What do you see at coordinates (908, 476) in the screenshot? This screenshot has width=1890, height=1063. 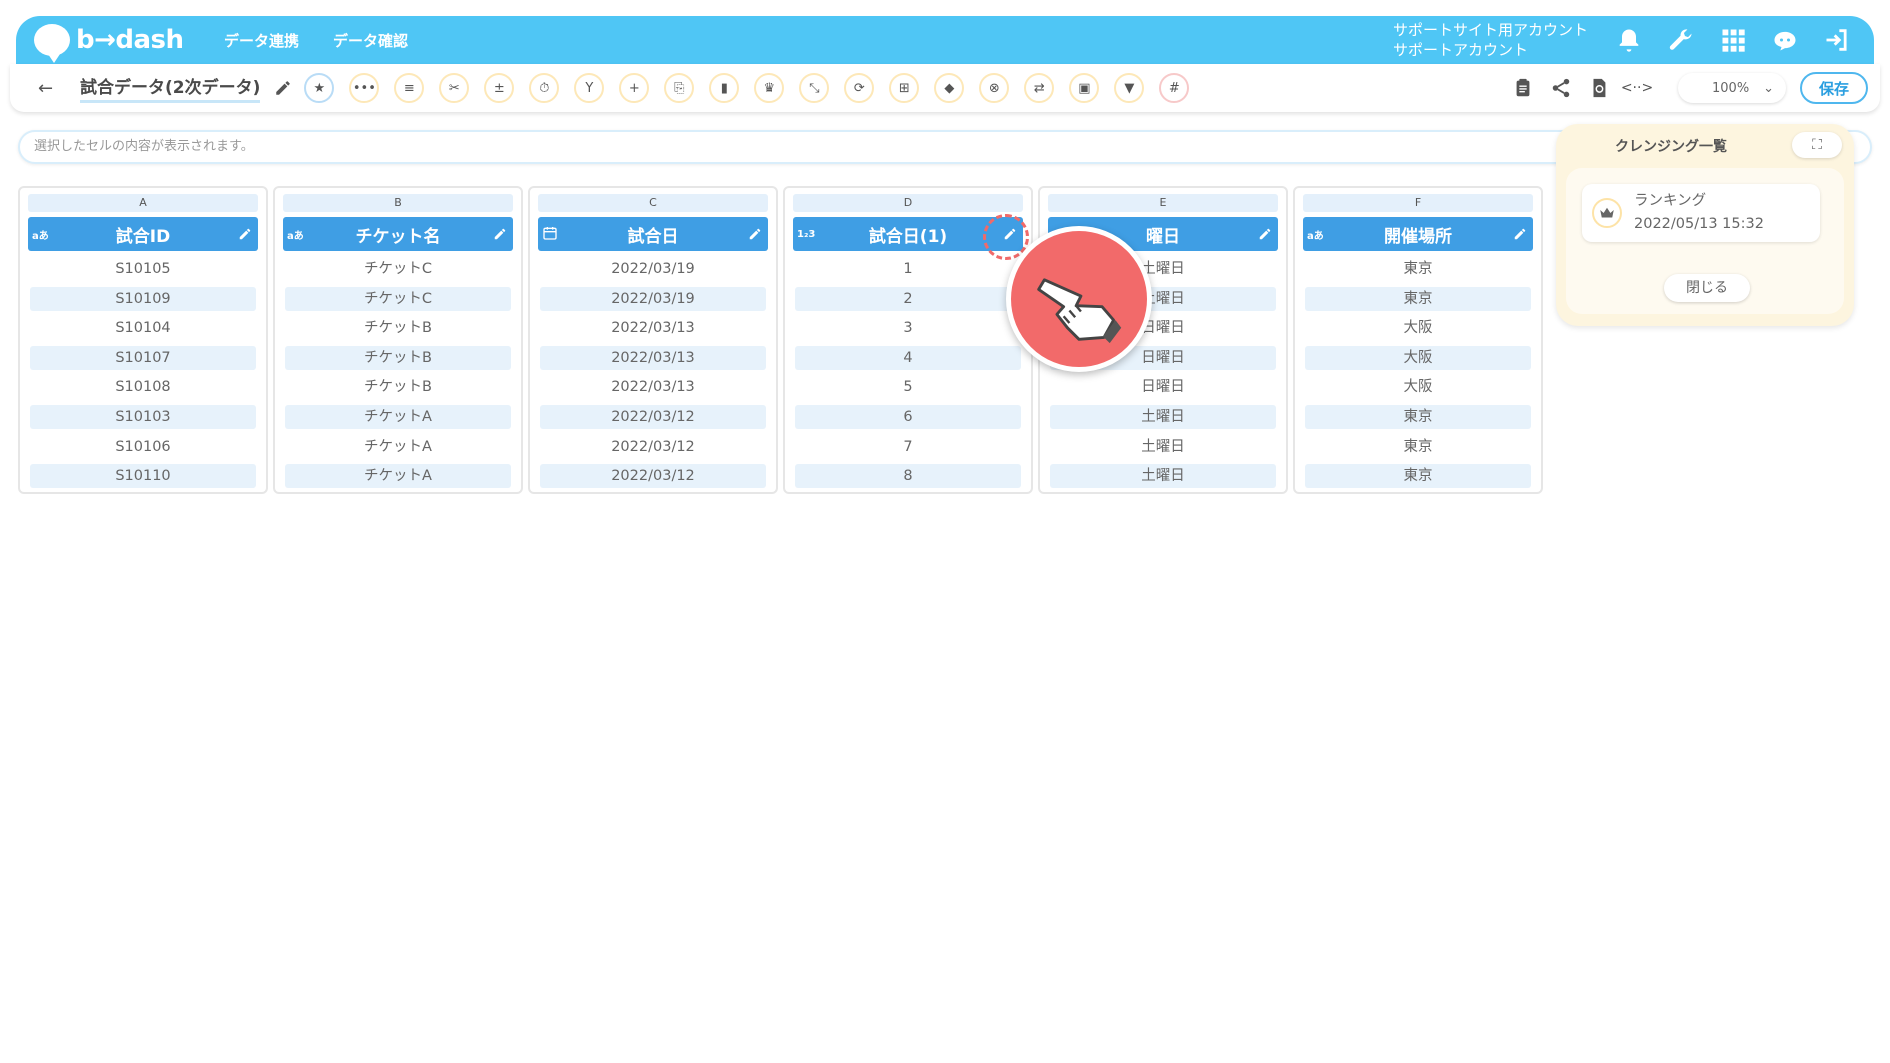 I see `table-cell: 8` at bounding box center [908, 476].